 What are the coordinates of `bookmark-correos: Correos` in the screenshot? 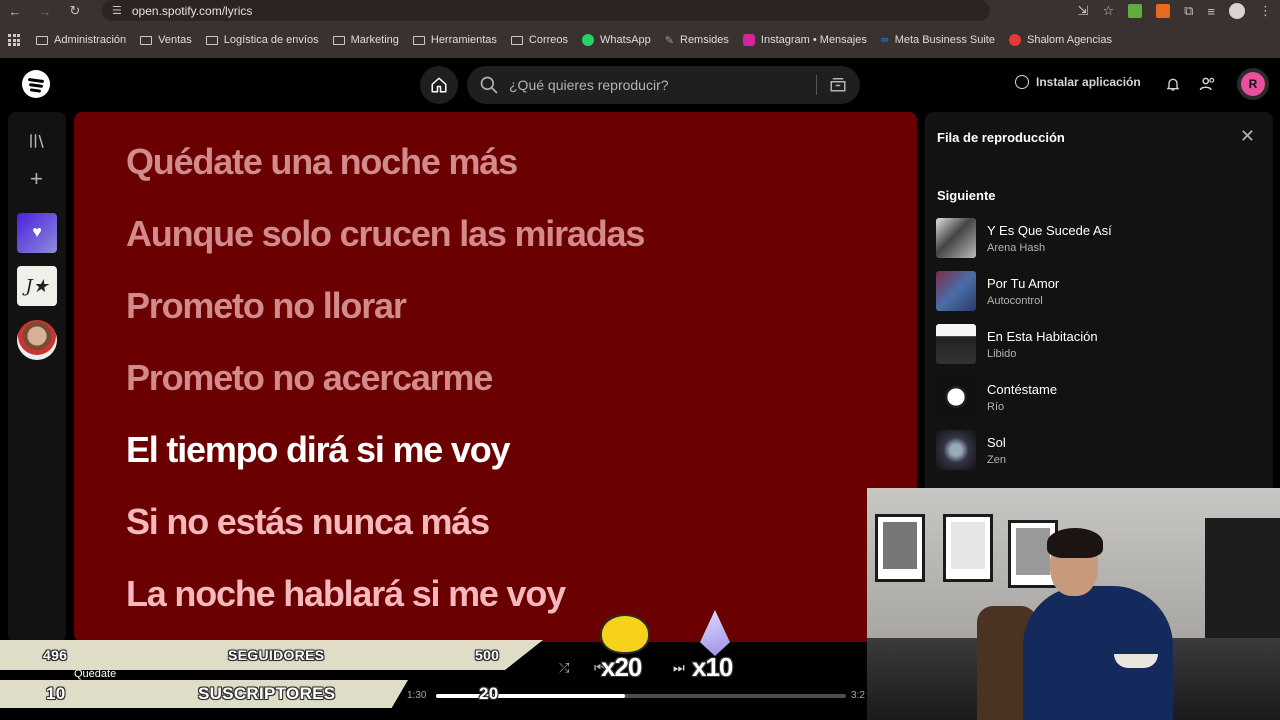 It's located at (539, 40).